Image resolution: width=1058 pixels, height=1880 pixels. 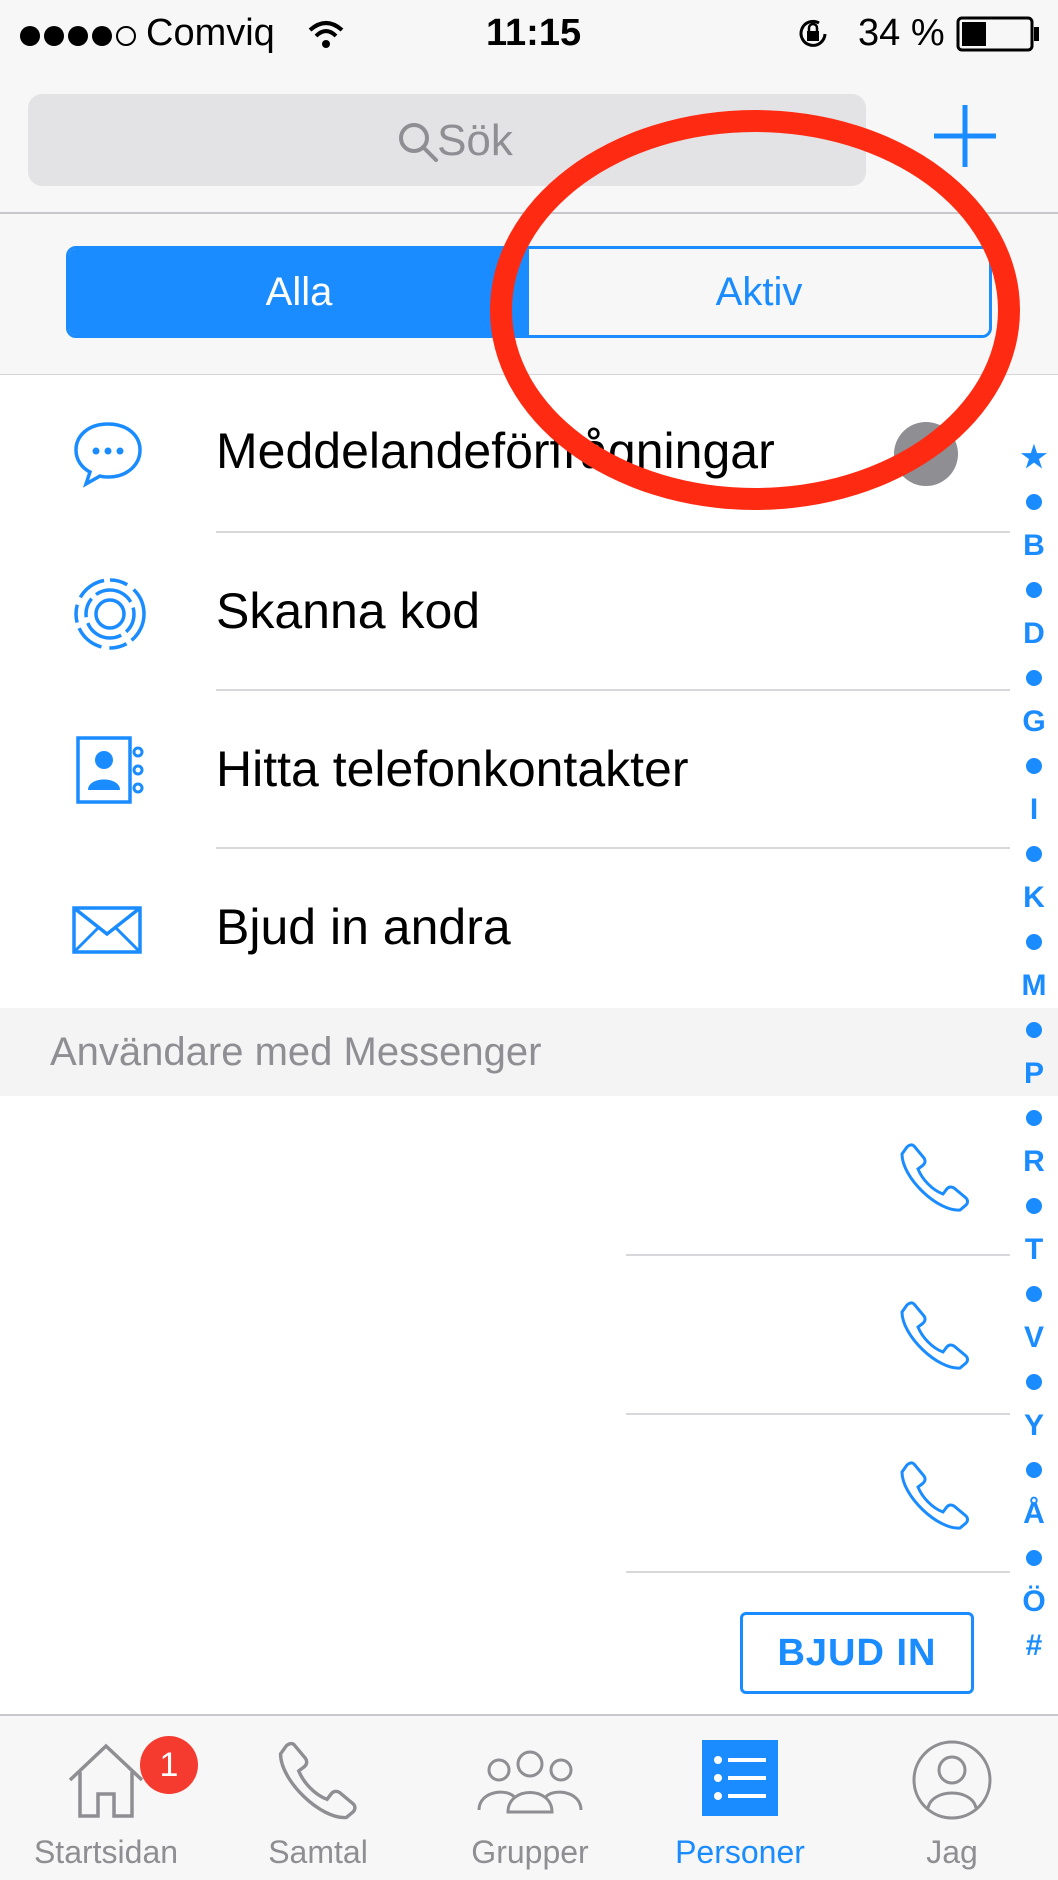 I want to click on menu-item-scan-code: Skanna kod, so click(x=505, y=613).